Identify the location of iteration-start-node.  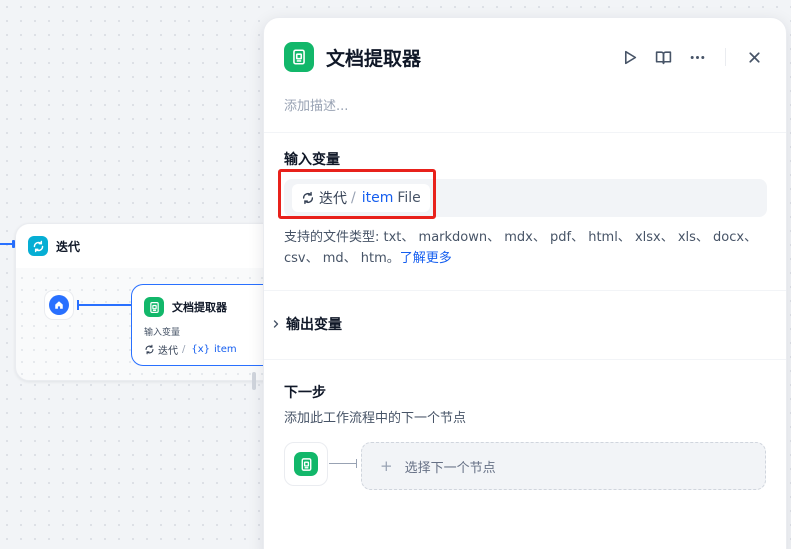
(59, 305).